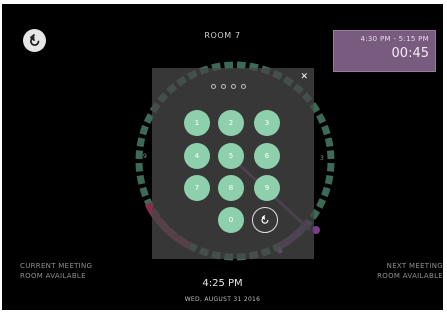 The width and height of the screenshot is (447, 314). I want to click on key-7: 7, so click(197, 188).